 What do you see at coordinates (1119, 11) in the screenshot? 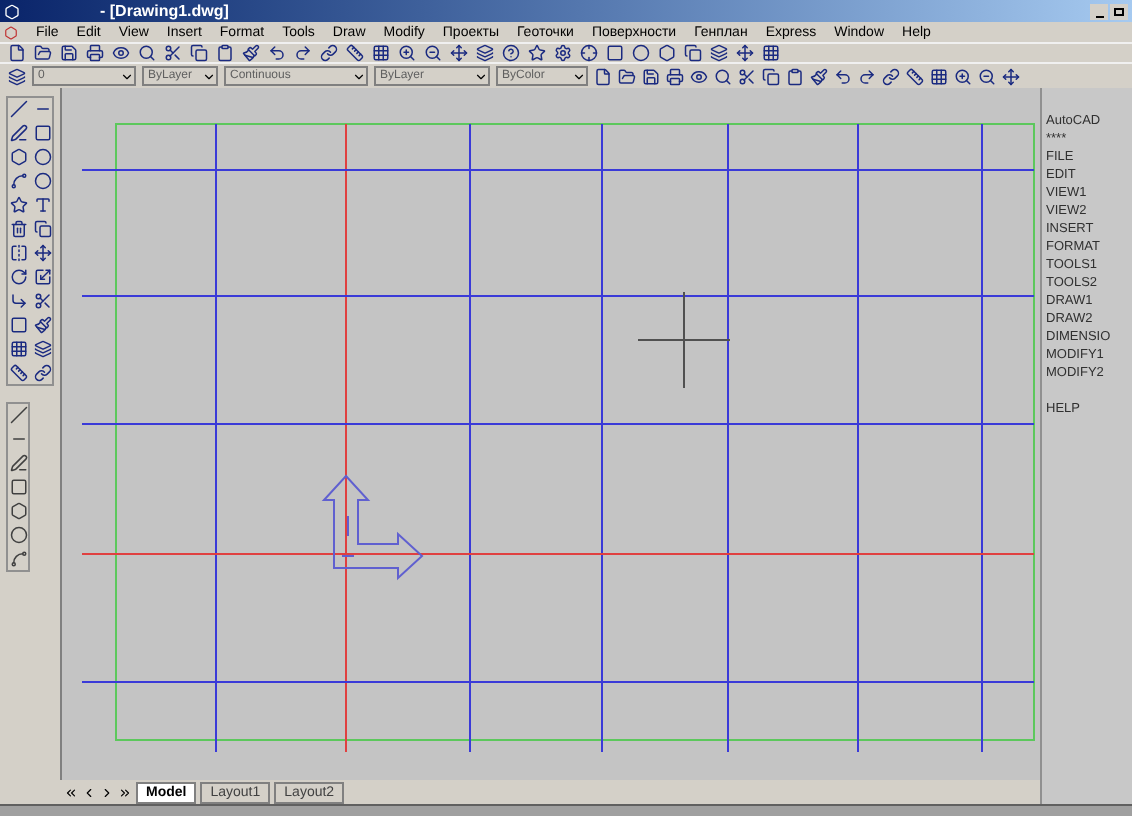
I see `maximize-button` at bounding box center [1119, 11].